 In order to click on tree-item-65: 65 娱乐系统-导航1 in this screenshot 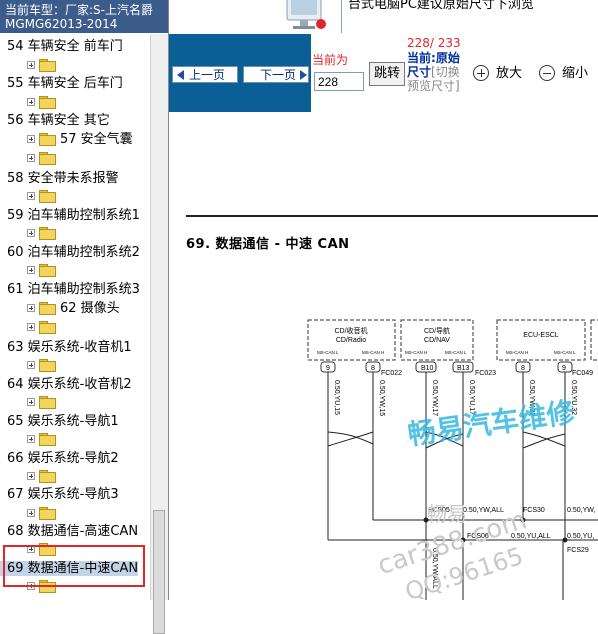, I will do `click(59, 421)`.